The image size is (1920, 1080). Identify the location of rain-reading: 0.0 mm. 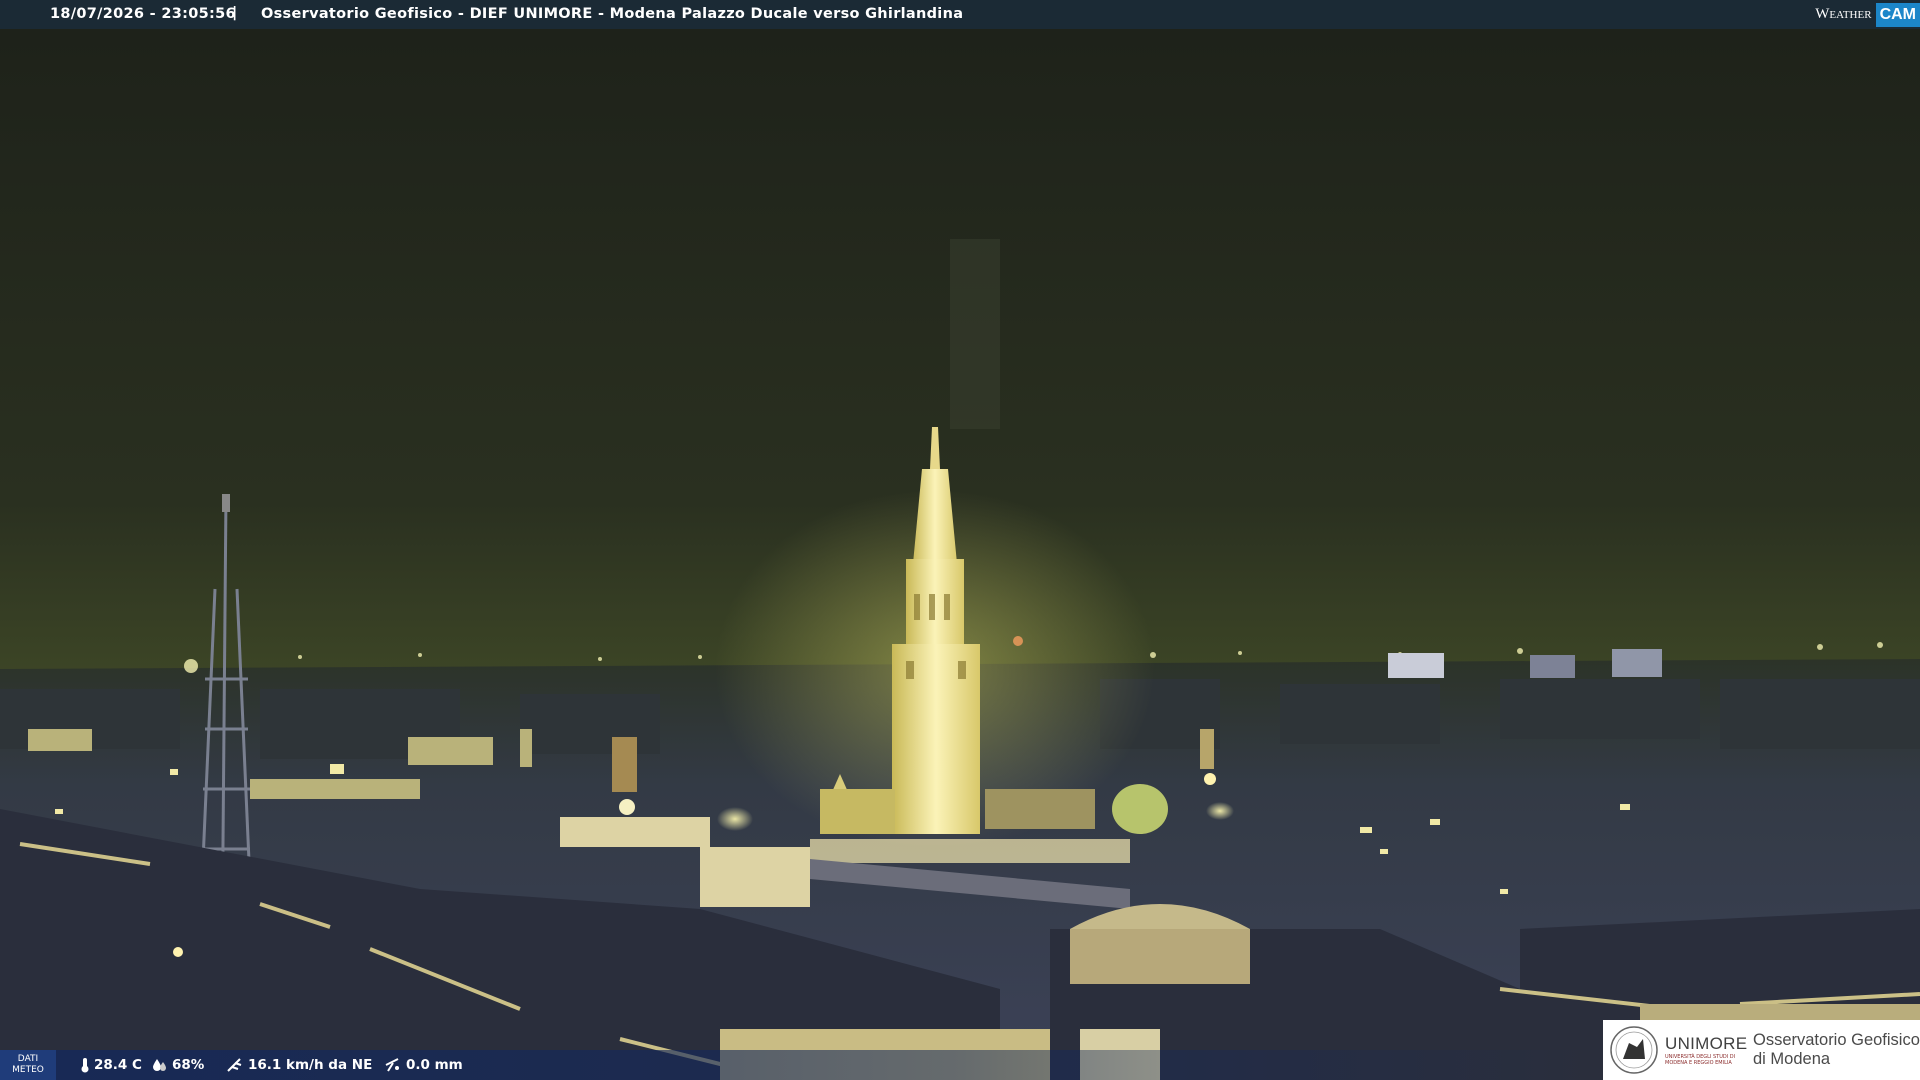
(423, 1065).